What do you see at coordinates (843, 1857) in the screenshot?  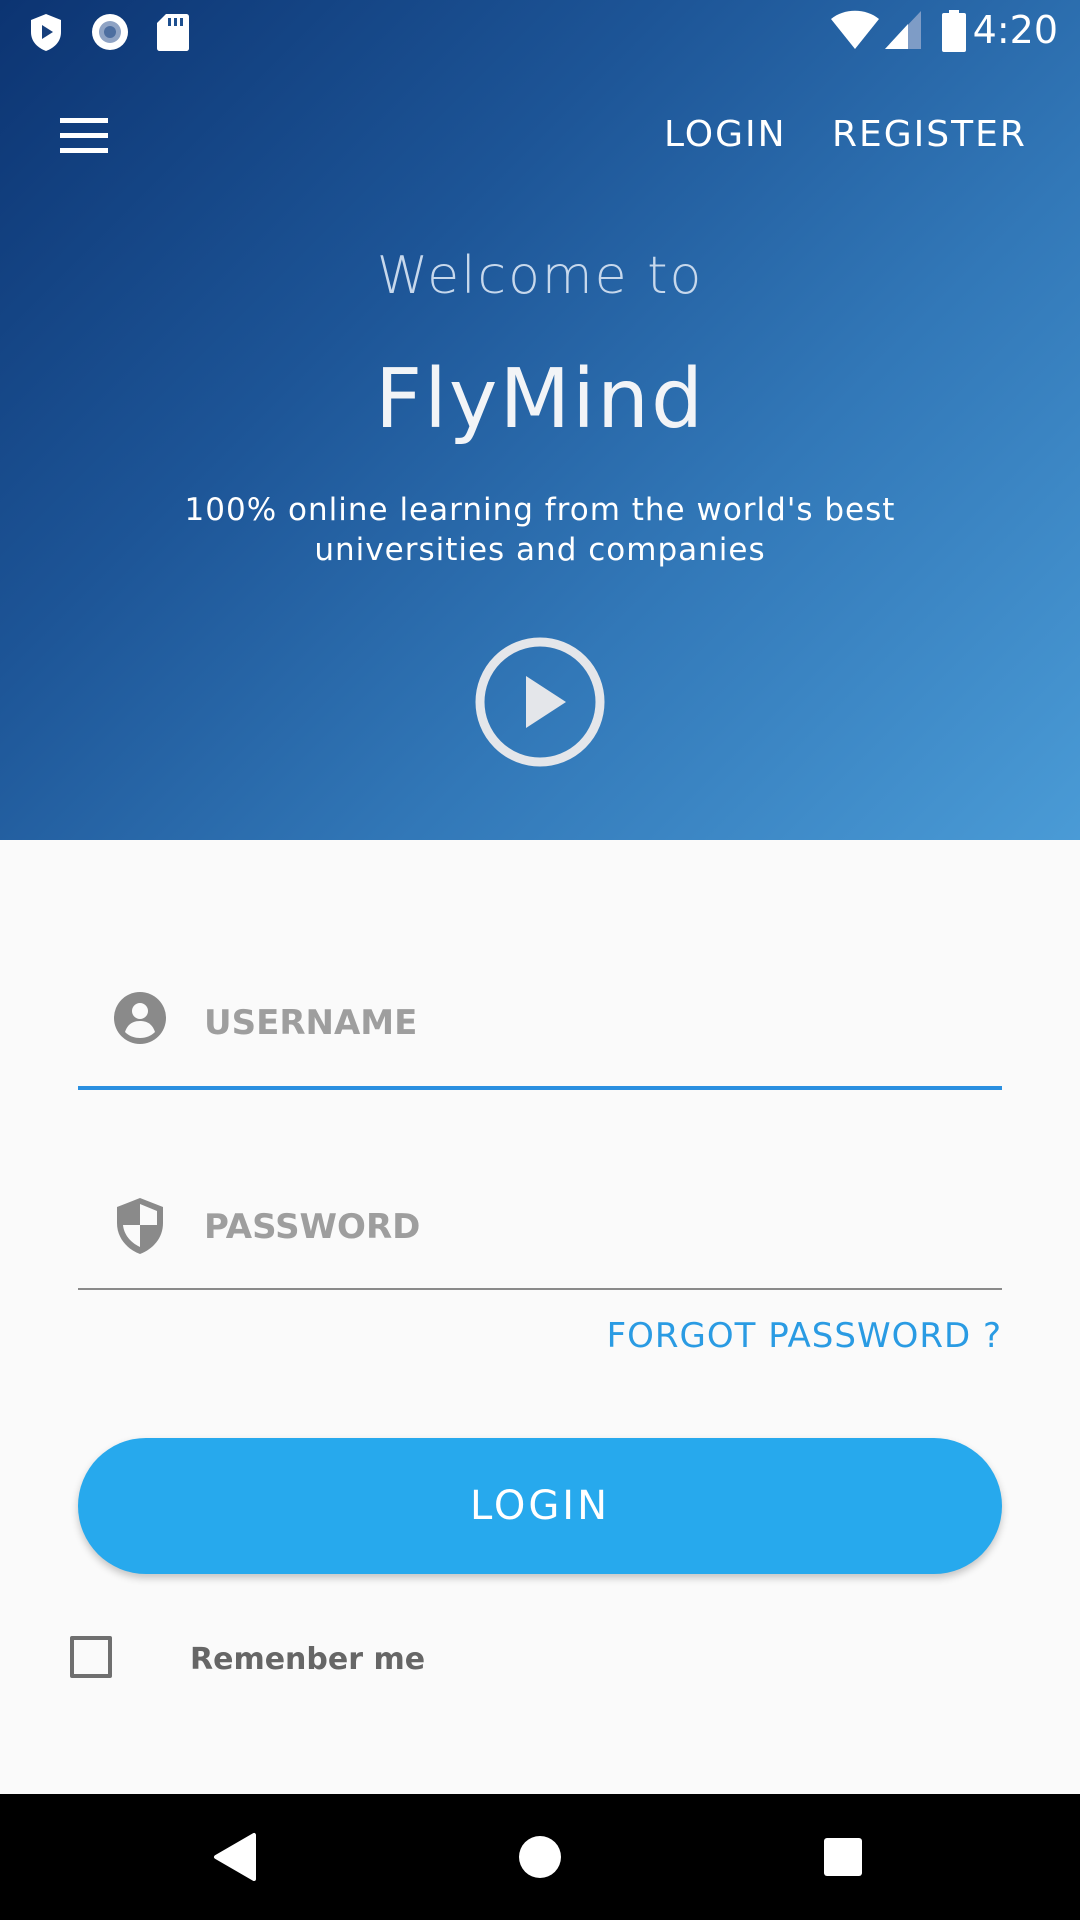 I see `recents-icon` at bounding box center [843, 1857].